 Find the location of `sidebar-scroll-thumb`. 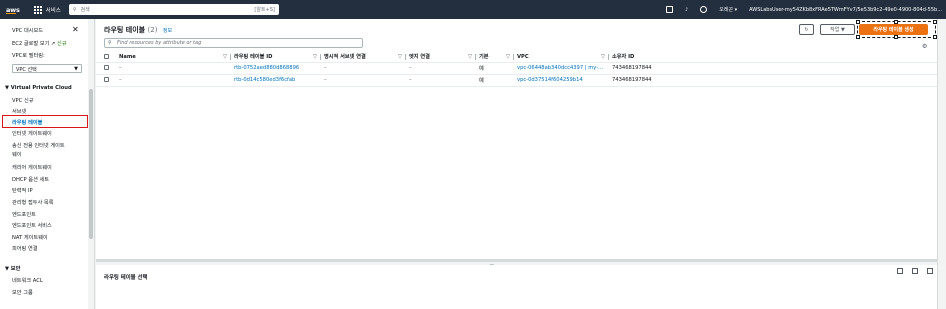

sidebar-scroll-thumb is located at coordinates (91, 164).